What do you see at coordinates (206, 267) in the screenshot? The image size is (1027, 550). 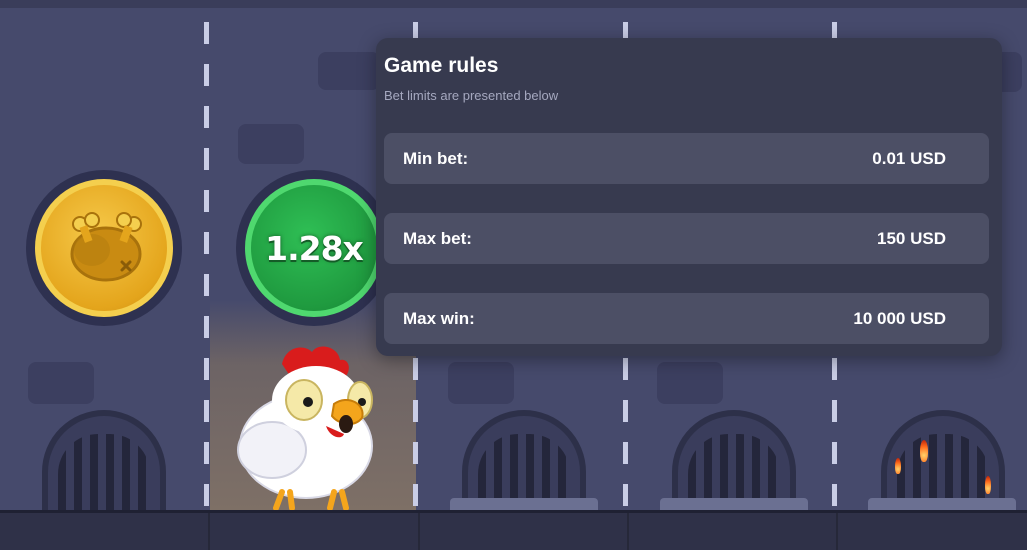 I see `lane-divider` at bounding box center [206, 267].